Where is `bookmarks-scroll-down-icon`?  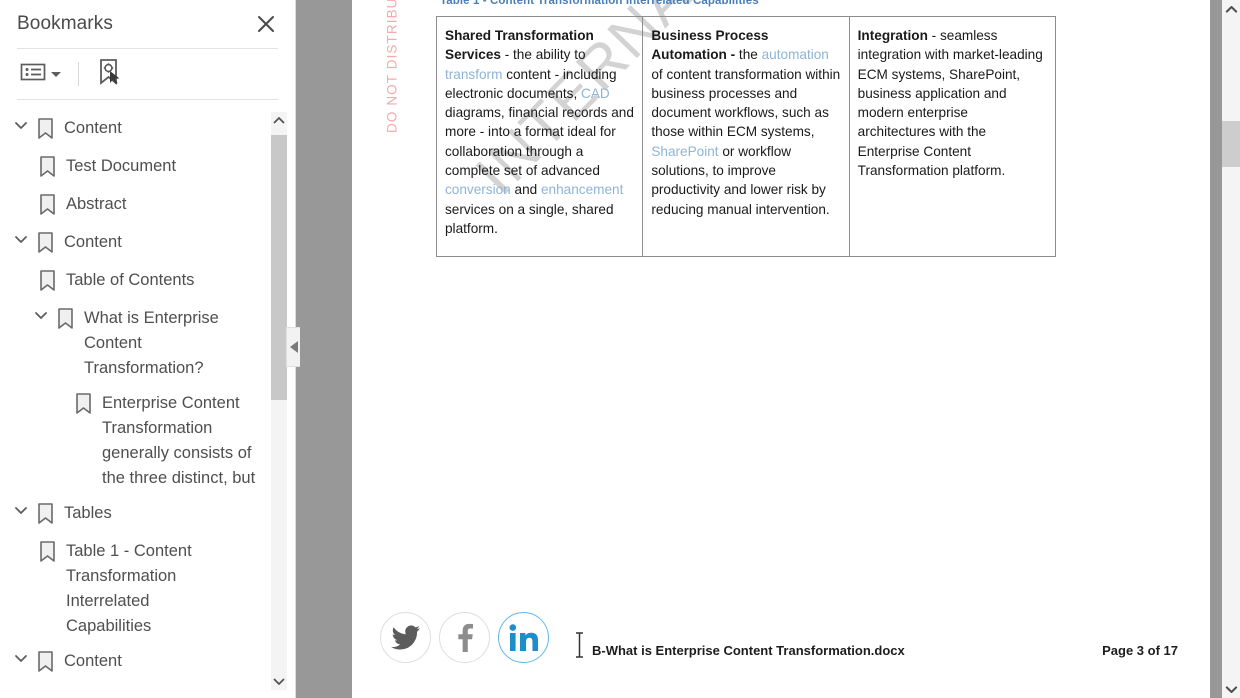 bookmarks-scroll-down-icon is located at coordinates (279, 681).